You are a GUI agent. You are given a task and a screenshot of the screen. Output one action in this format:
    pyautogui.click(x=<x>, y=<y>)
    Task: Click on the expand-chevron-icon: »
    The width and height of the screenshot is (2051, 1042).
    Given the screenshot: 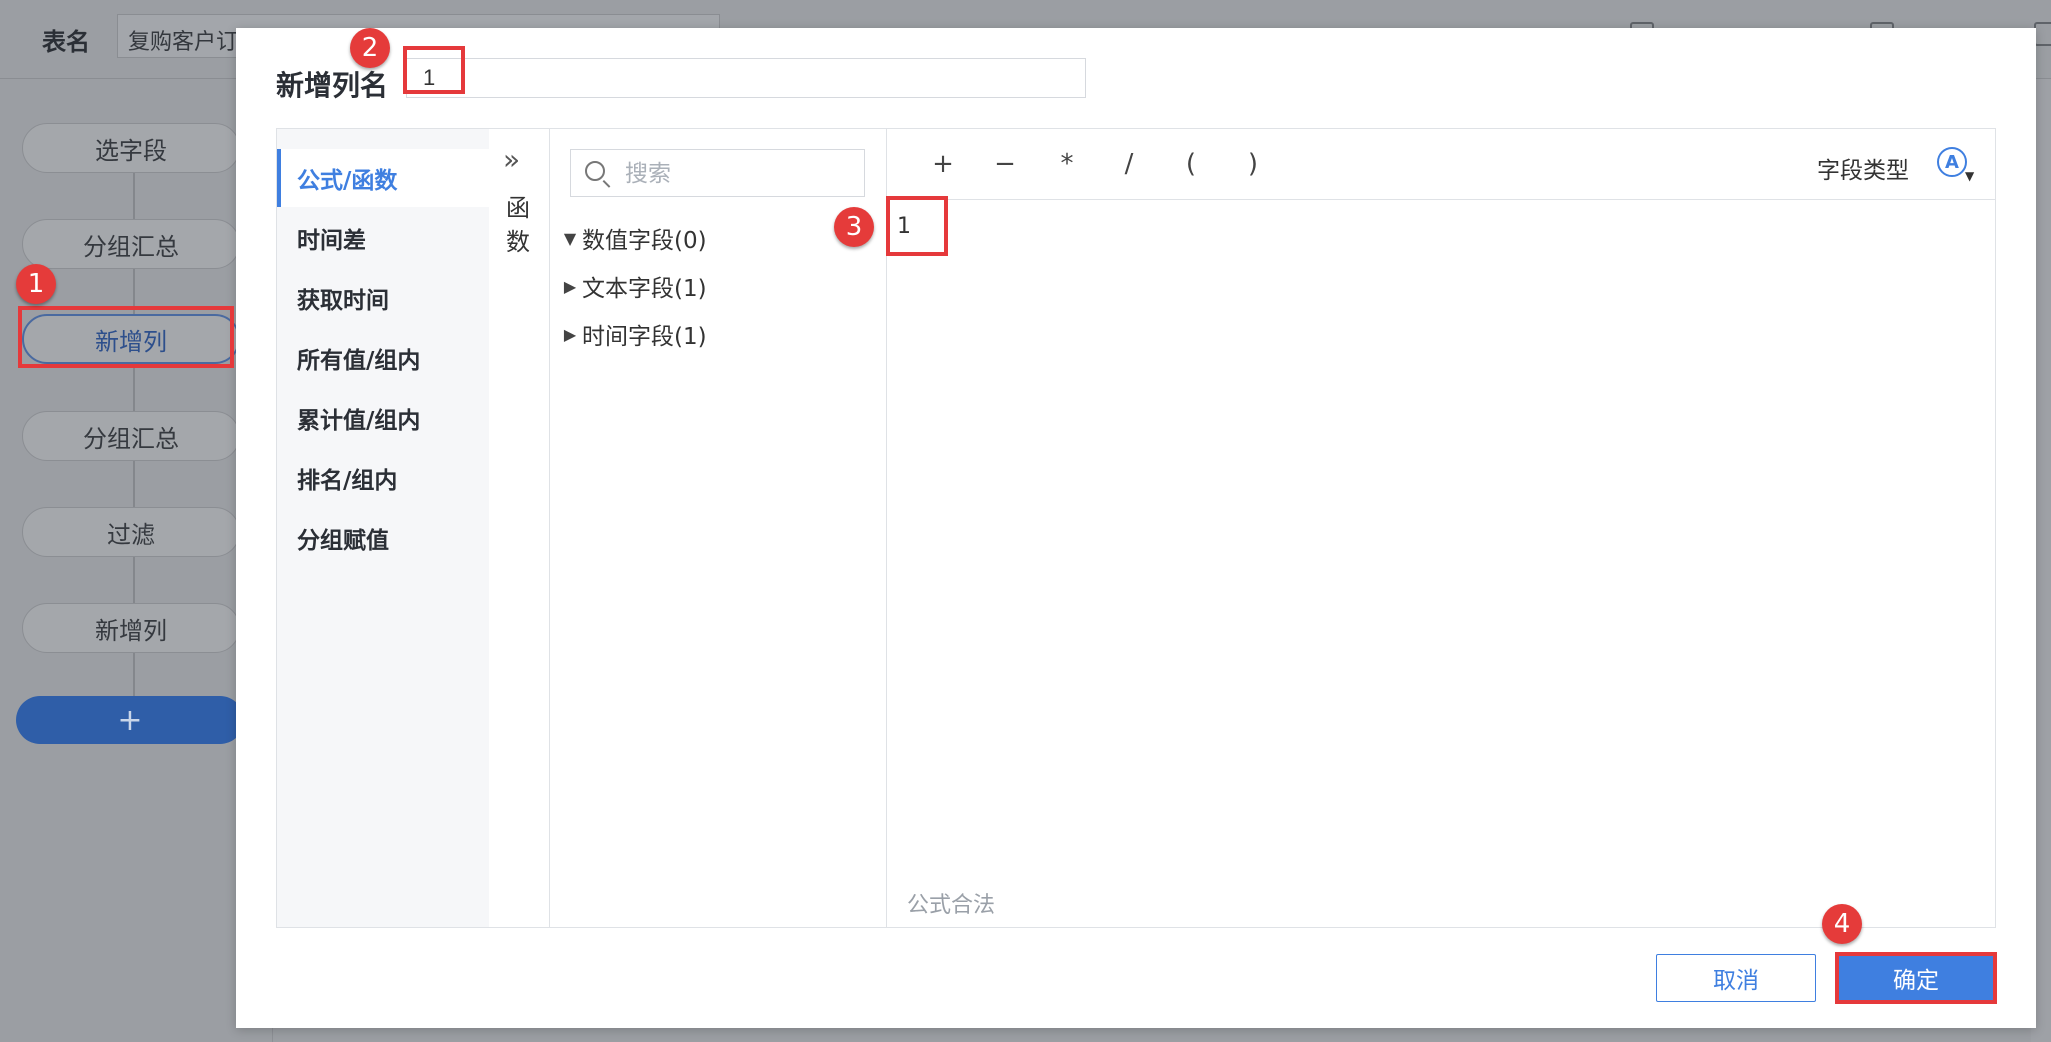 What is the action you would take?
    pyautogui.click(x=511, y=159)
    